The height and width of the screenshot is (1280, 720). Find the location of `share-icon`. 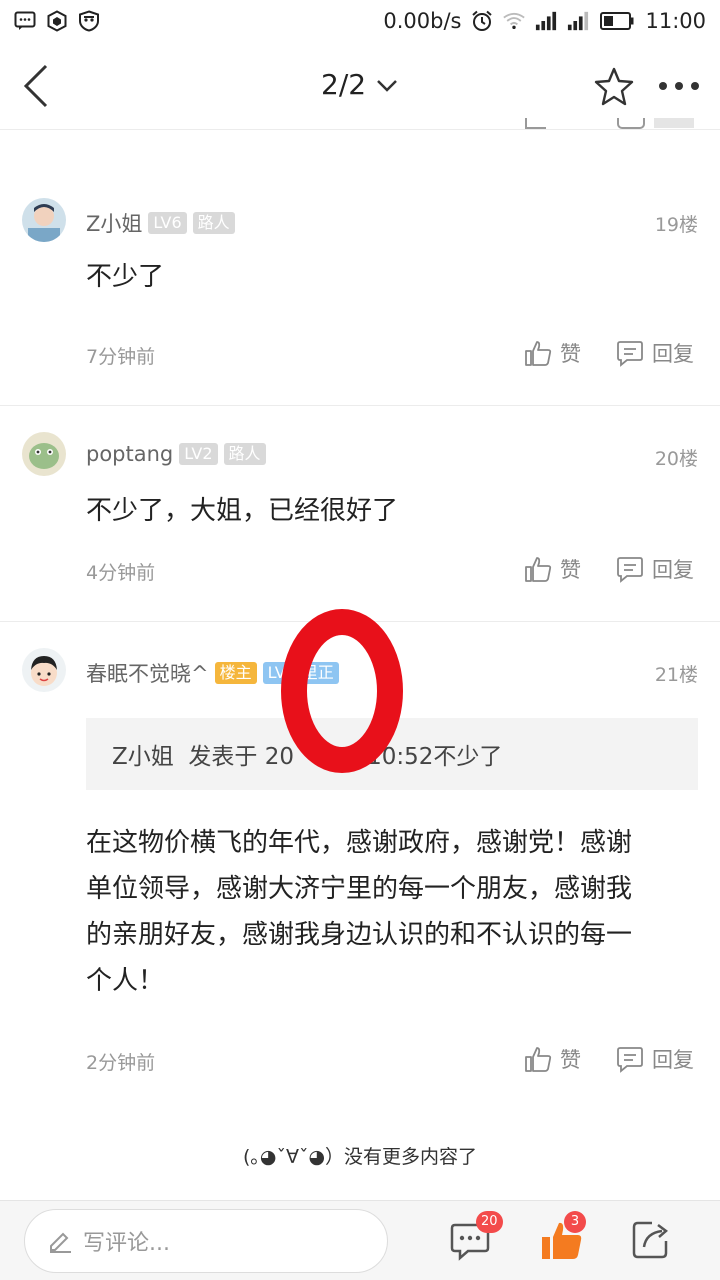

share-icon is located at coordinates (650, 1240).